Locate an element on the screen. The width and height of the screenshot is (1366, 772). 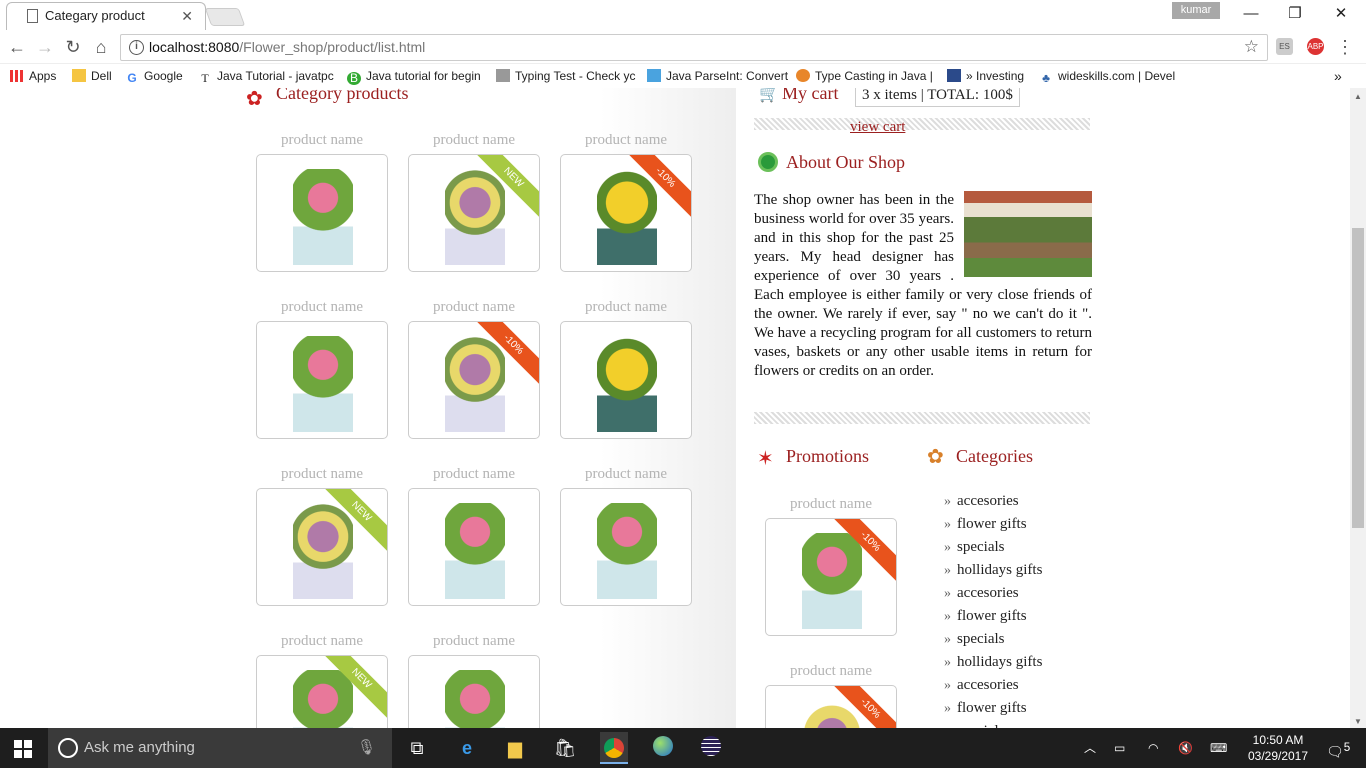
globe-app-icon is located at coordinates (663, 748).